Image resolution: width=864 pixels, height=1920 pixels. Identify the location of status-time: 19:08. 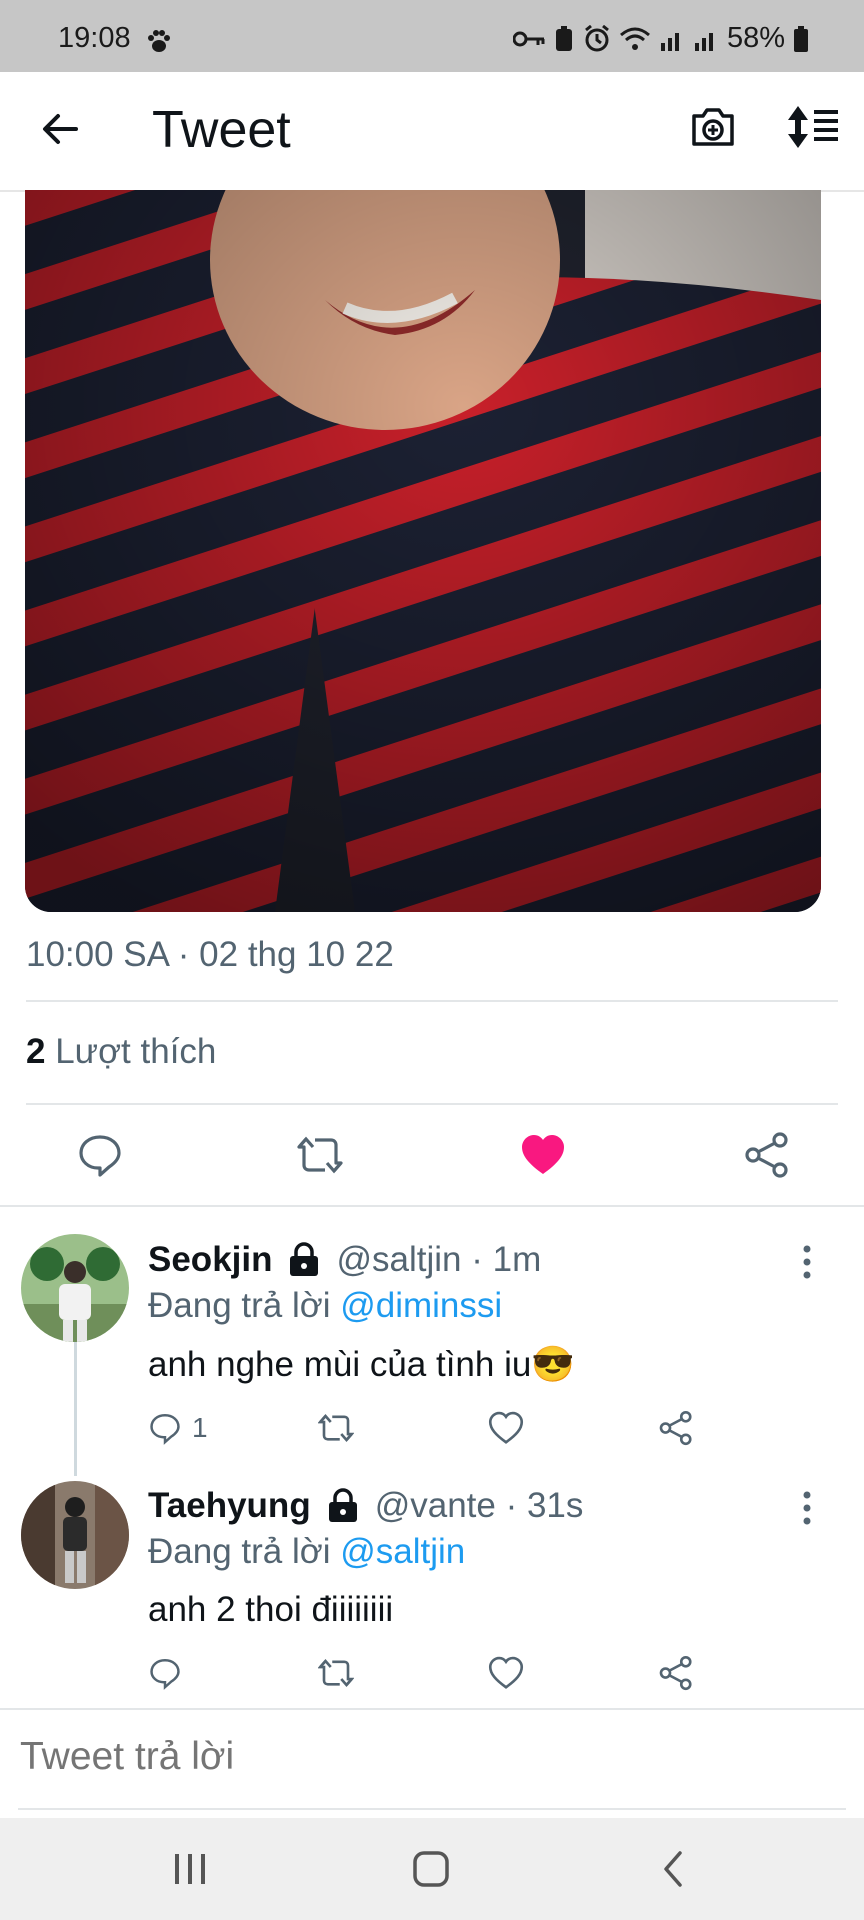
(94, 38).